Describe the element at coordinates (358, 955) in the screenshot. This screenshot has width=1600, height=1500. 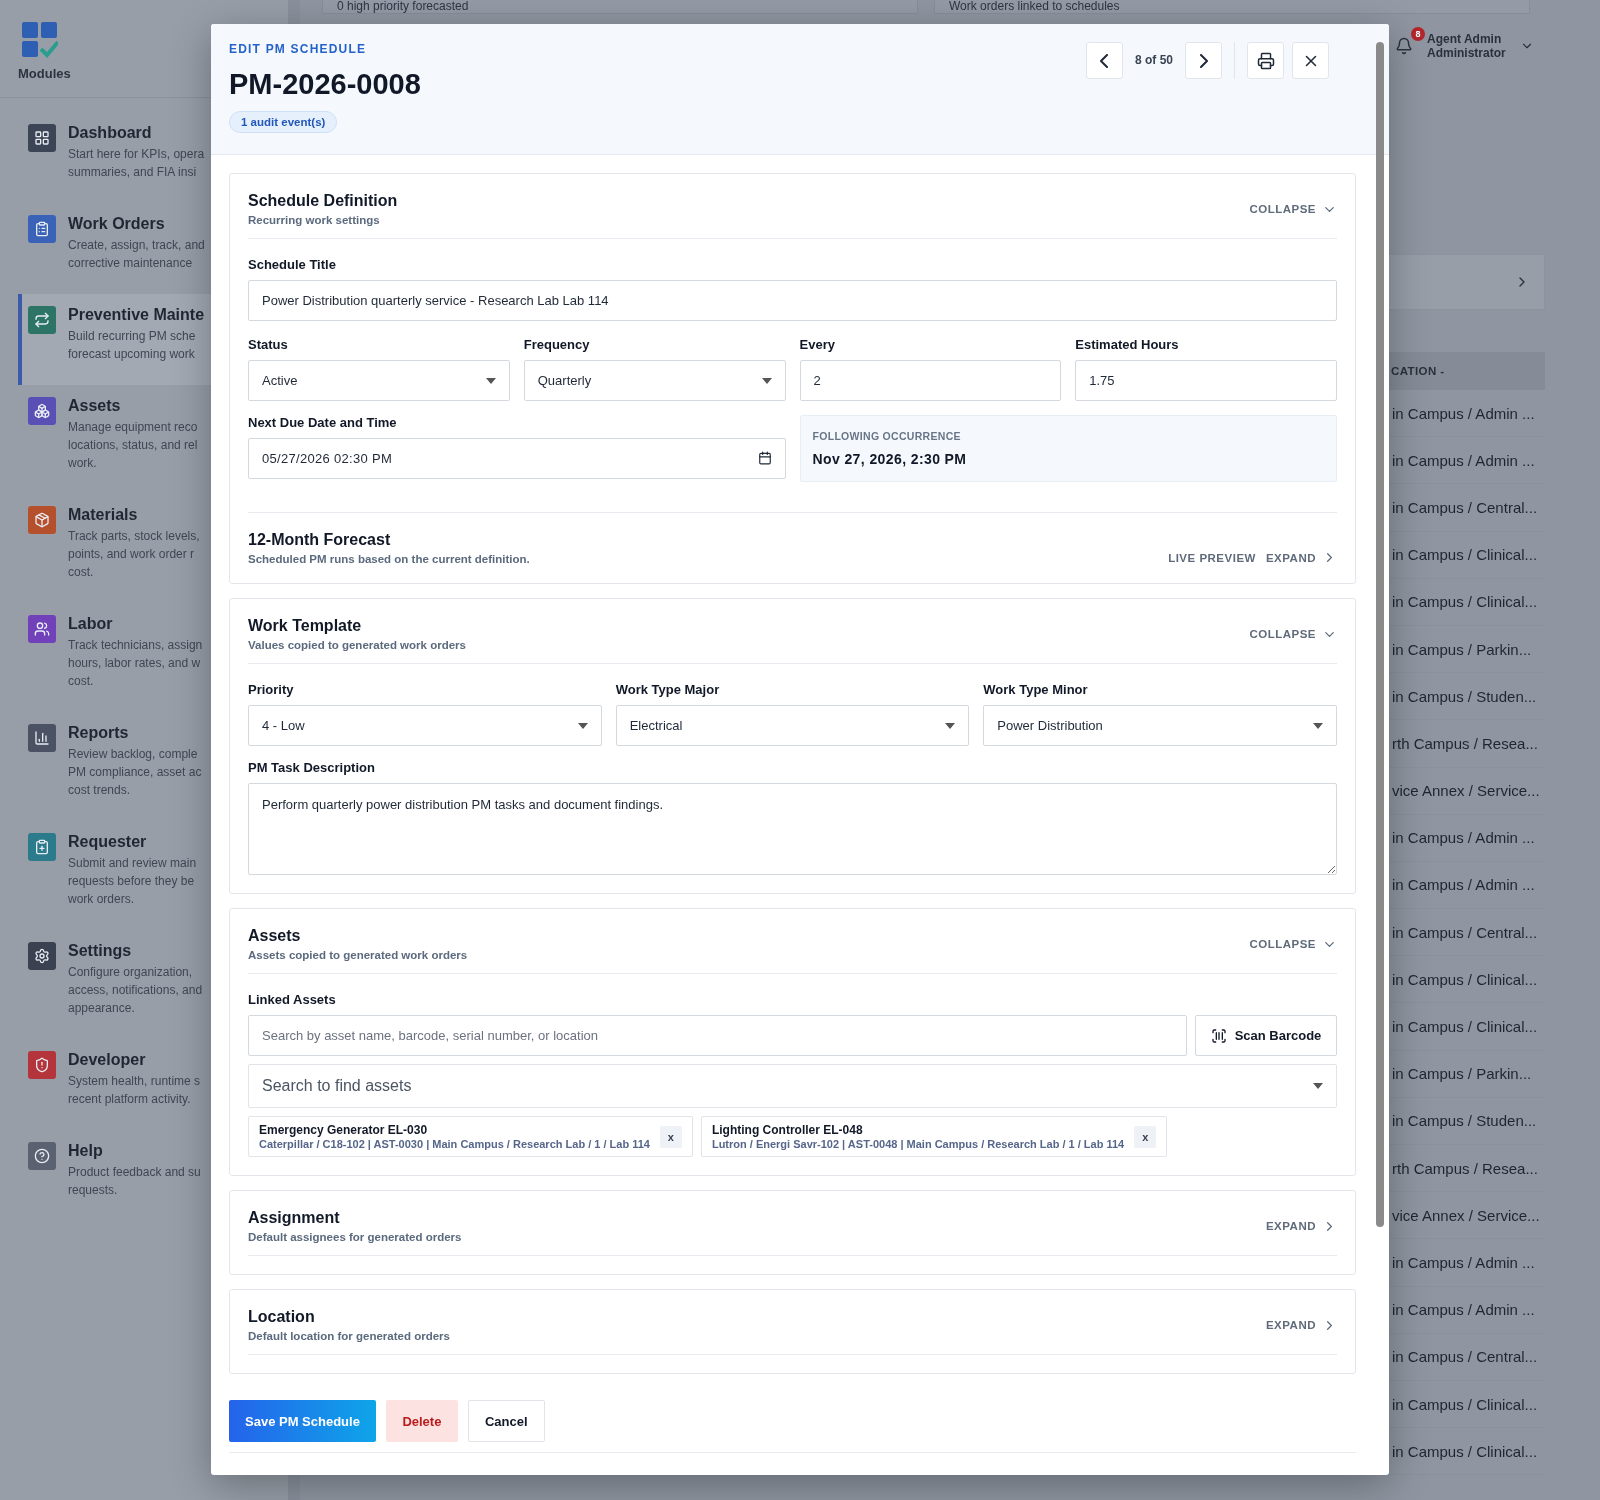
I see `section-subtitle: Assets copied to generated work orders` at that location.